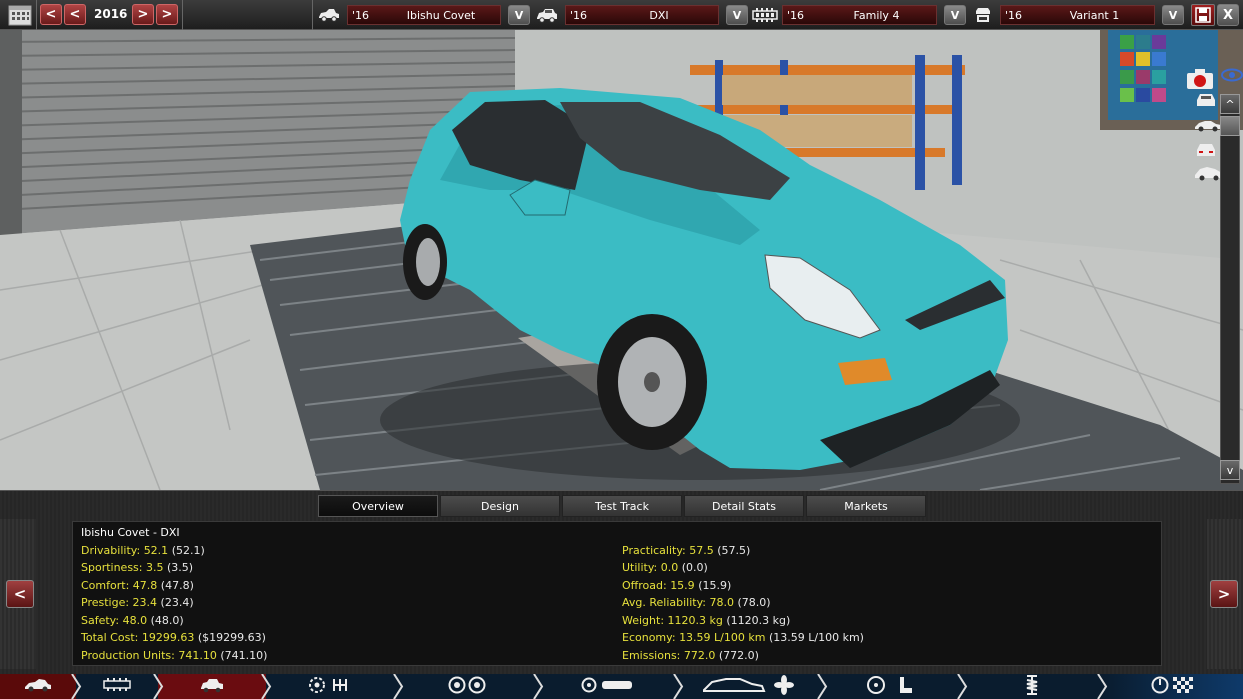  I want to click on model-car-icon, so click(329, 15).